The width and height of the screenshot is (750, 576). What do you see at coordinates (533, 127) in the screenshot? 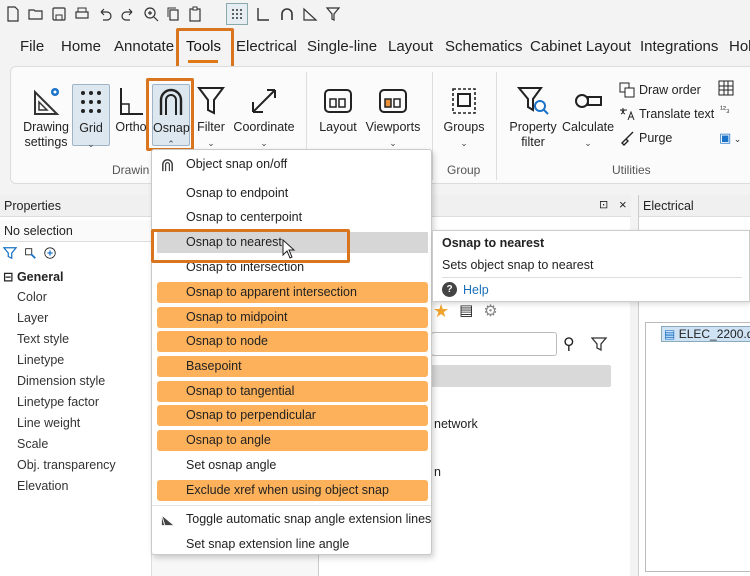
I see `property-filter-label-1: Property` at bounding box center [533, 127].